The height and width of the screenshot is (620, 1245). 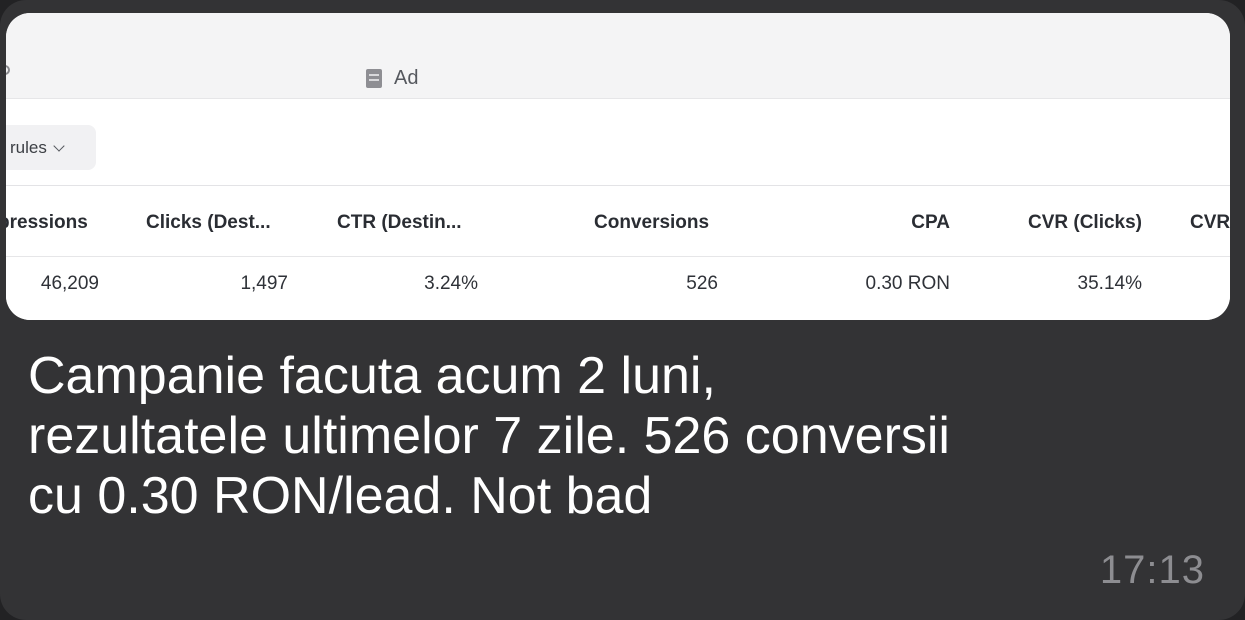 I want to click on column-header-cvr-clicks: CVR (Clicks), so click(x=1085, y=223).